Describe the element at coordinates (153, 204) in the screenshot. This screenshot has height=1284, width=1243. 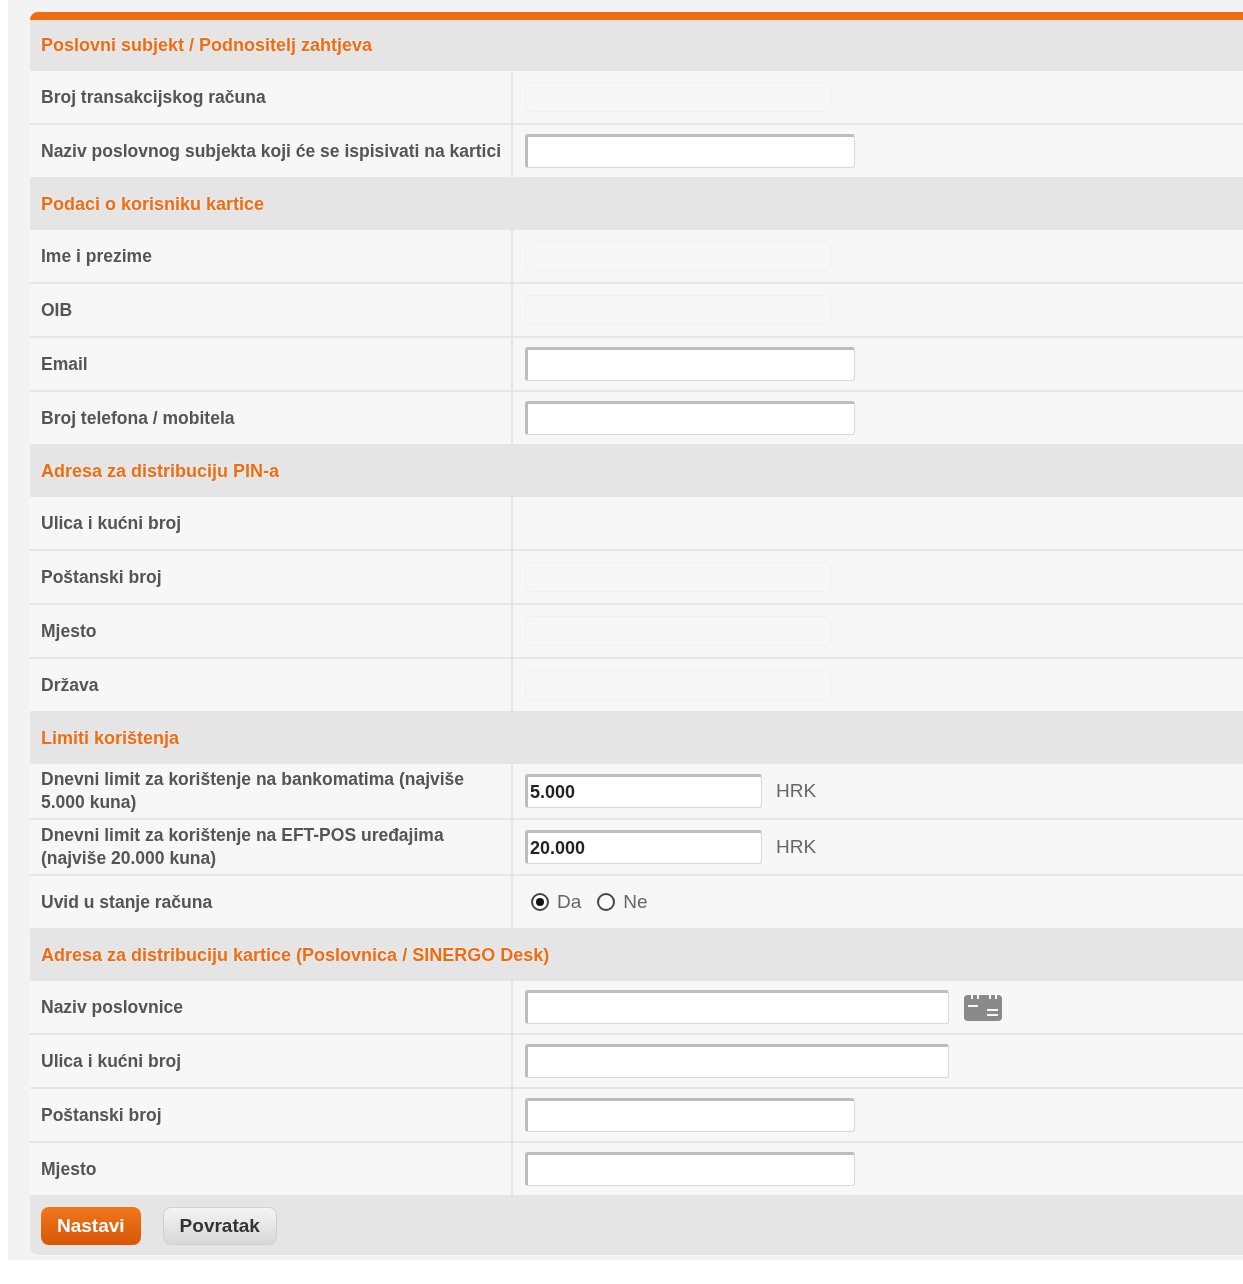
I see `section-title: Podaci o korisniku kartice` at that location.